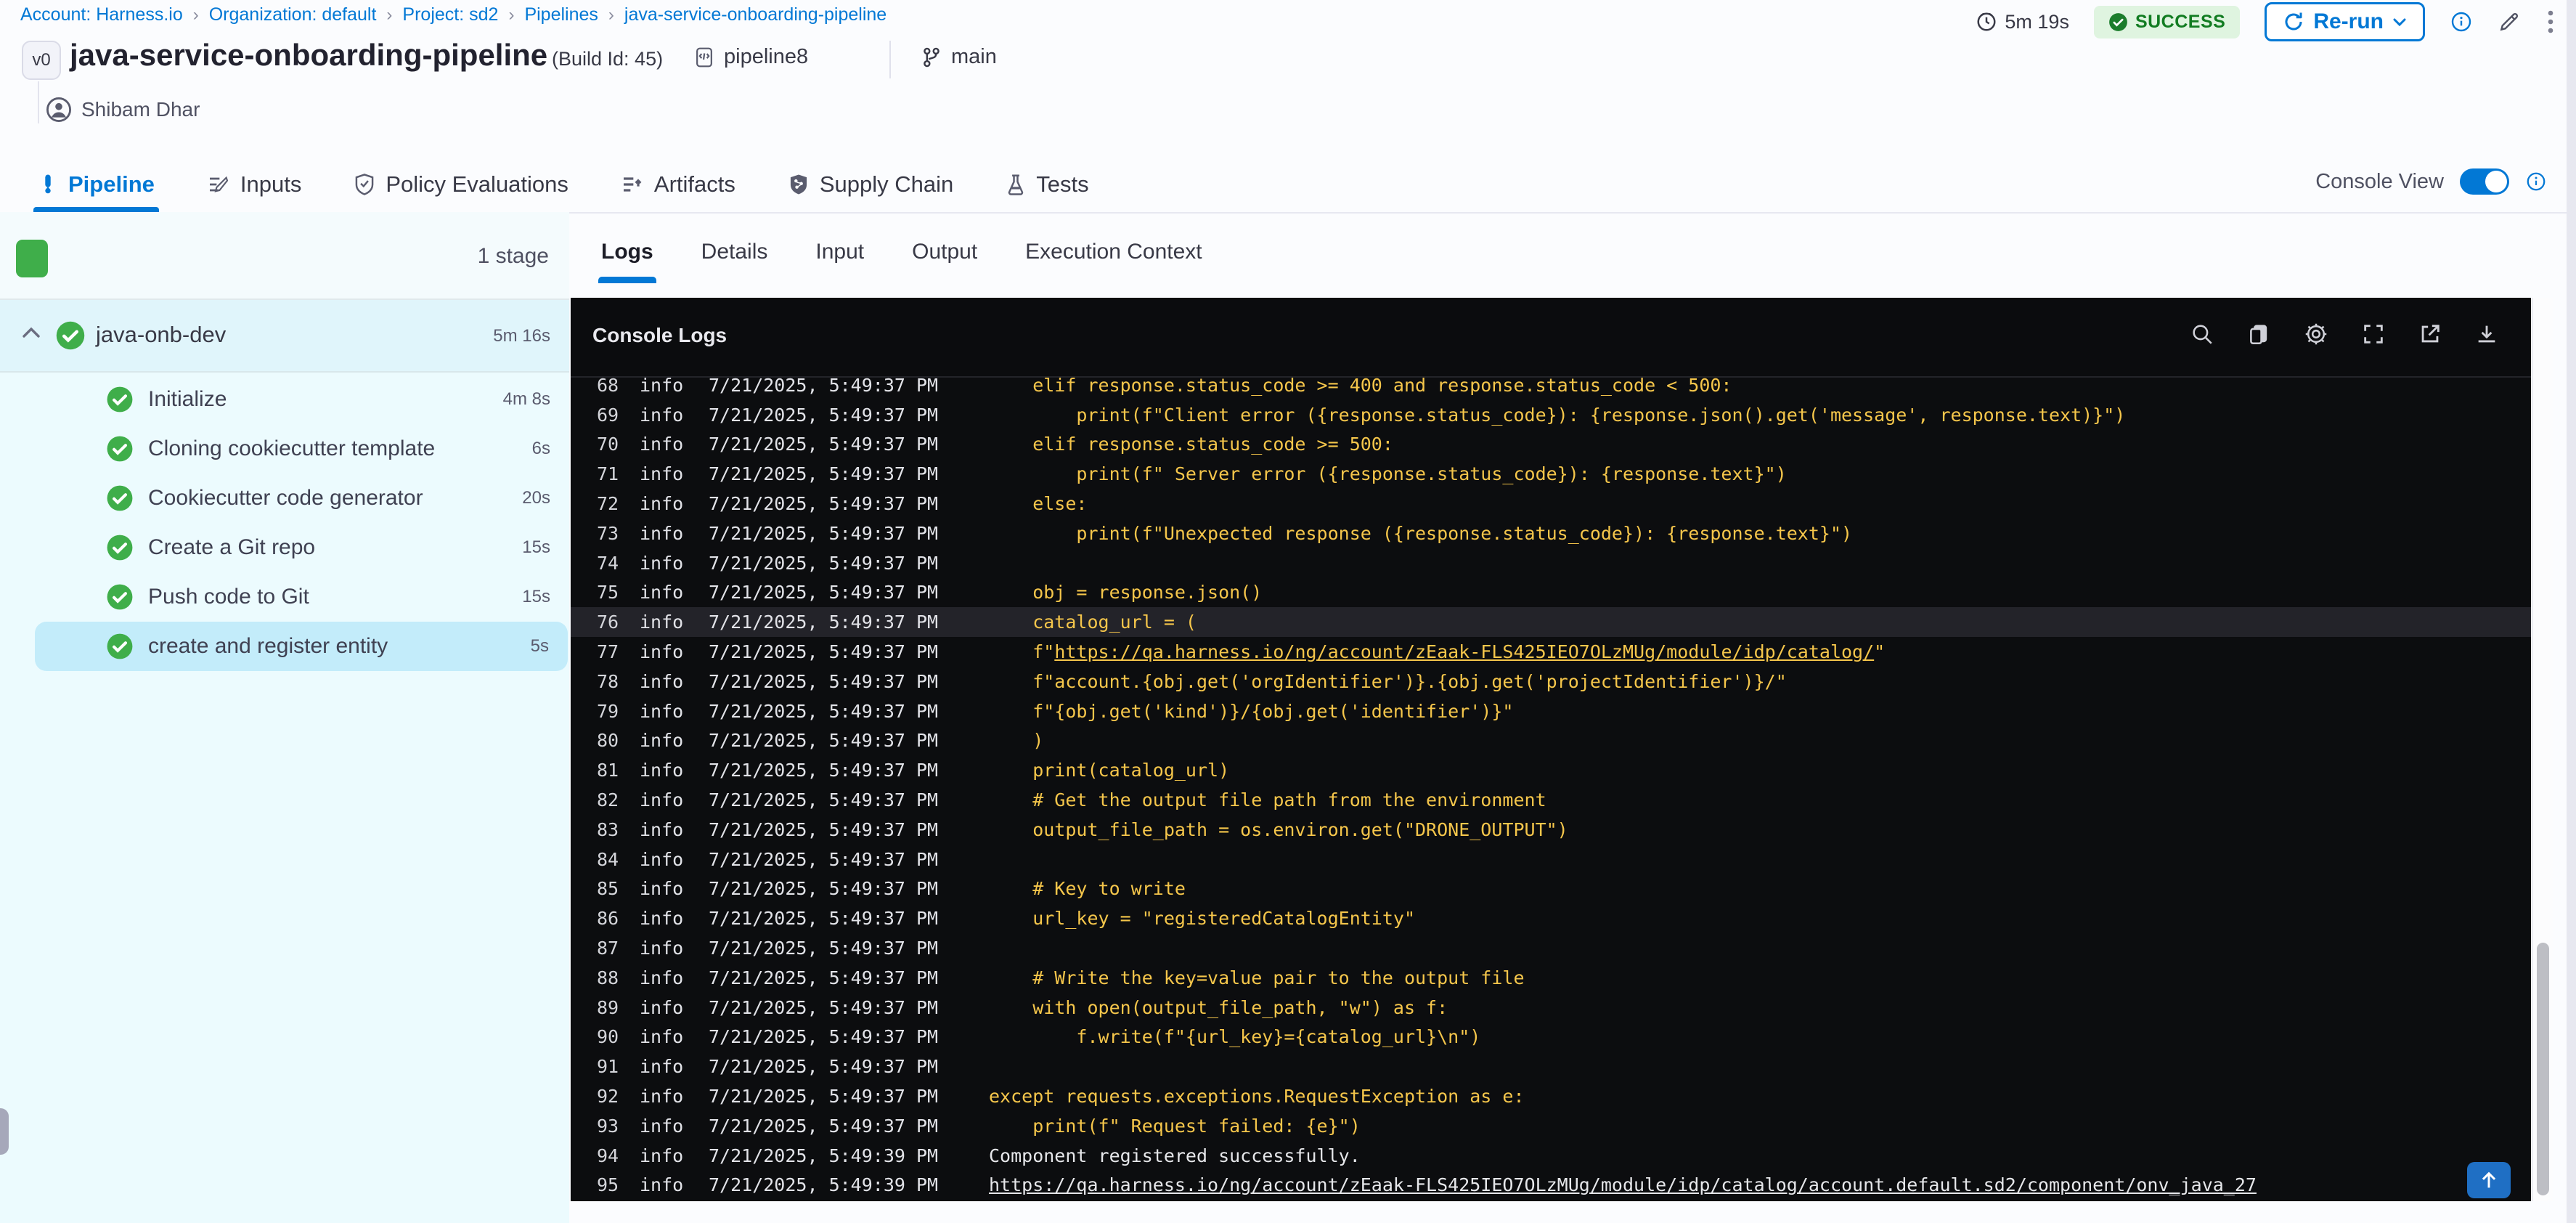 The width and height of the screenshot is (2576, 1223). Describe the element at coordinates (608, 889) in the screenshot. I see `log-line-number: 85` at that location.